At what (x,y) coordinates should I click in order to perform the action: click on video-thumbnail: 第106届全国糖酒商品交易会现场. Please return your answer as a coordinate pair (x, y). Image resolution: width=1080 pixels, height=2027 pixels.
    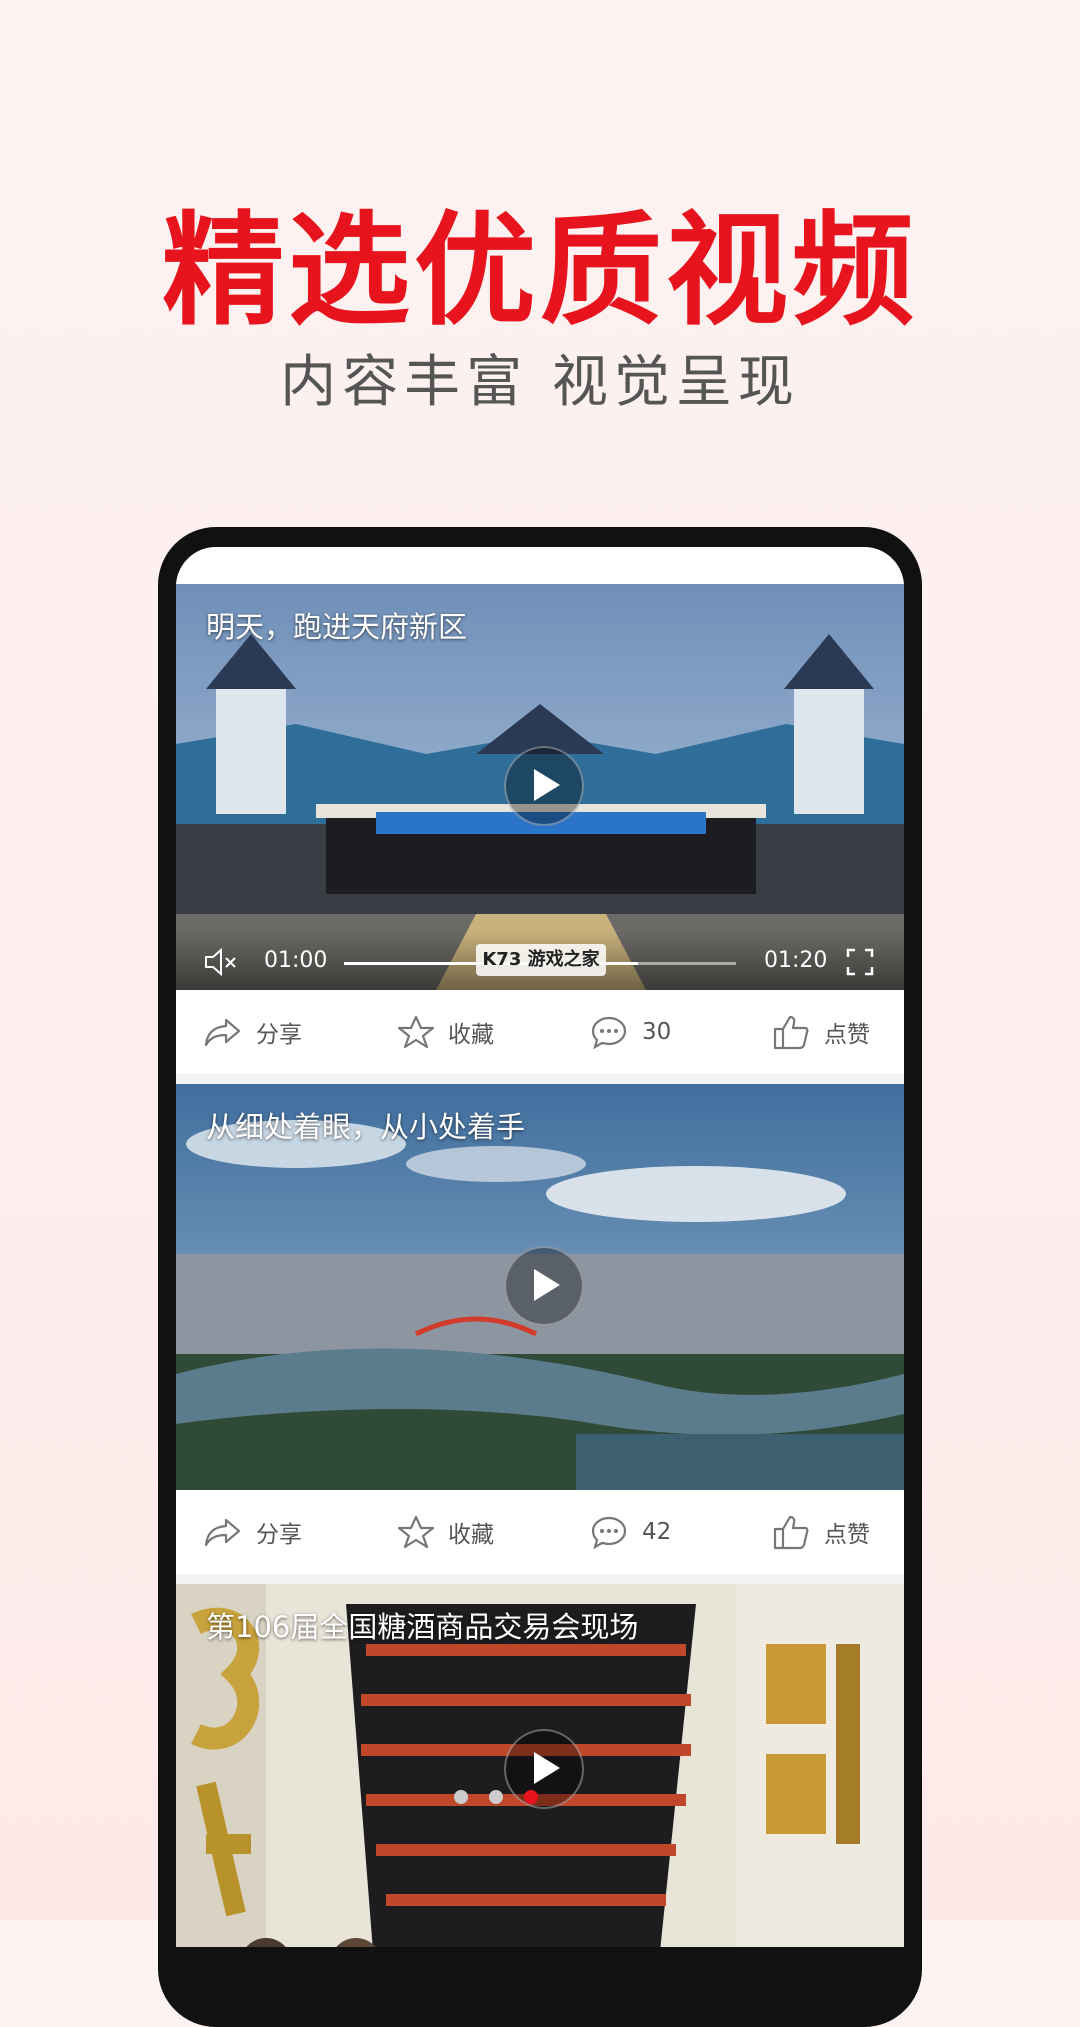
    Looking at the image, I should click on (540, 1765).